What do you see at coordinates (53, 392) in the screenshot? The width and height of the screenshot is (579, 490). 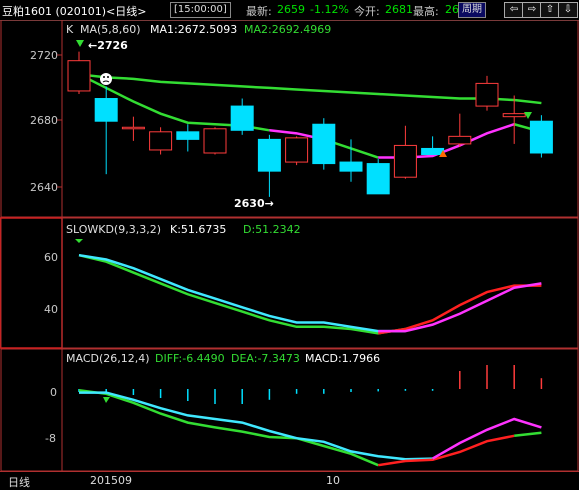 I see `macd-tick-0: 0` at bounding box center [53, 392].